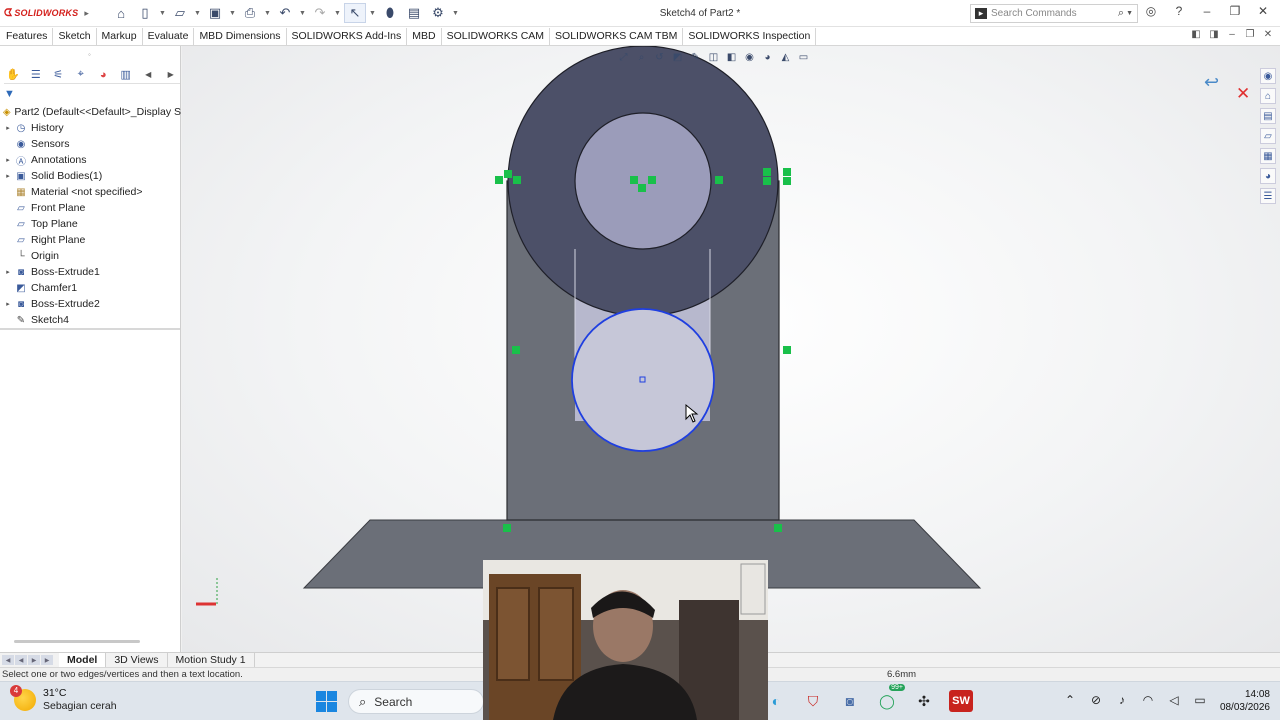 The image size is (1280, 720). I want to click on dimxpert-manager-tab-icon: ⌖, so click(81, 75).